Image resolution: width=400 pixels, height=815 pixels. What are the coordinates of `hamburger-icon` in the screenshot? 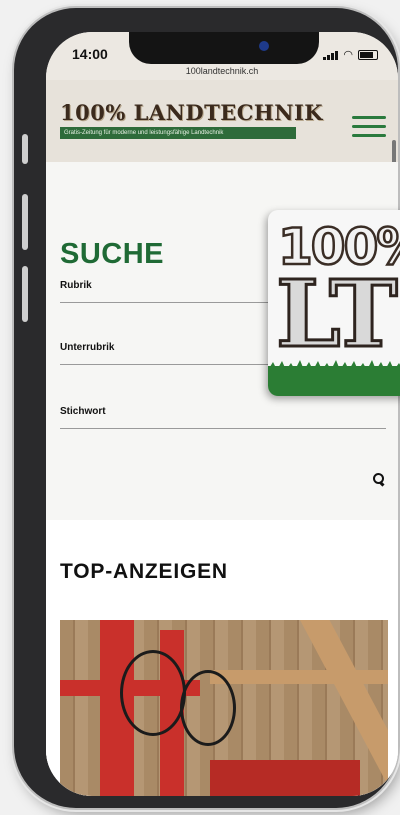 It's located at (369, 127).